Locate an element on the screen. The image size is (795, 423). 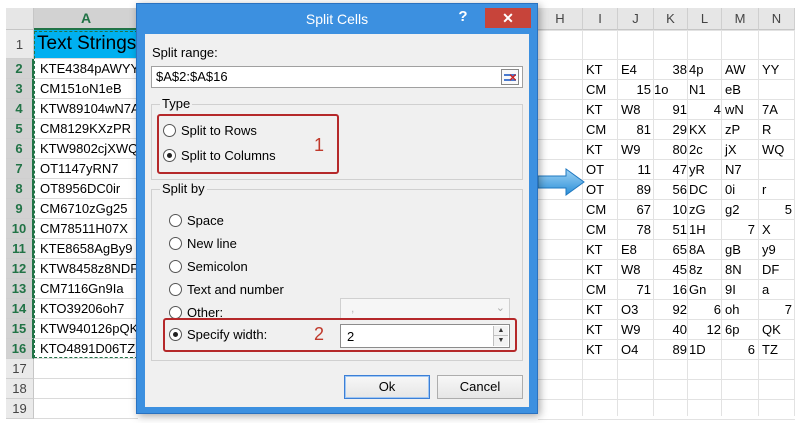
cell: 40 is located at coordinates (670, 330).